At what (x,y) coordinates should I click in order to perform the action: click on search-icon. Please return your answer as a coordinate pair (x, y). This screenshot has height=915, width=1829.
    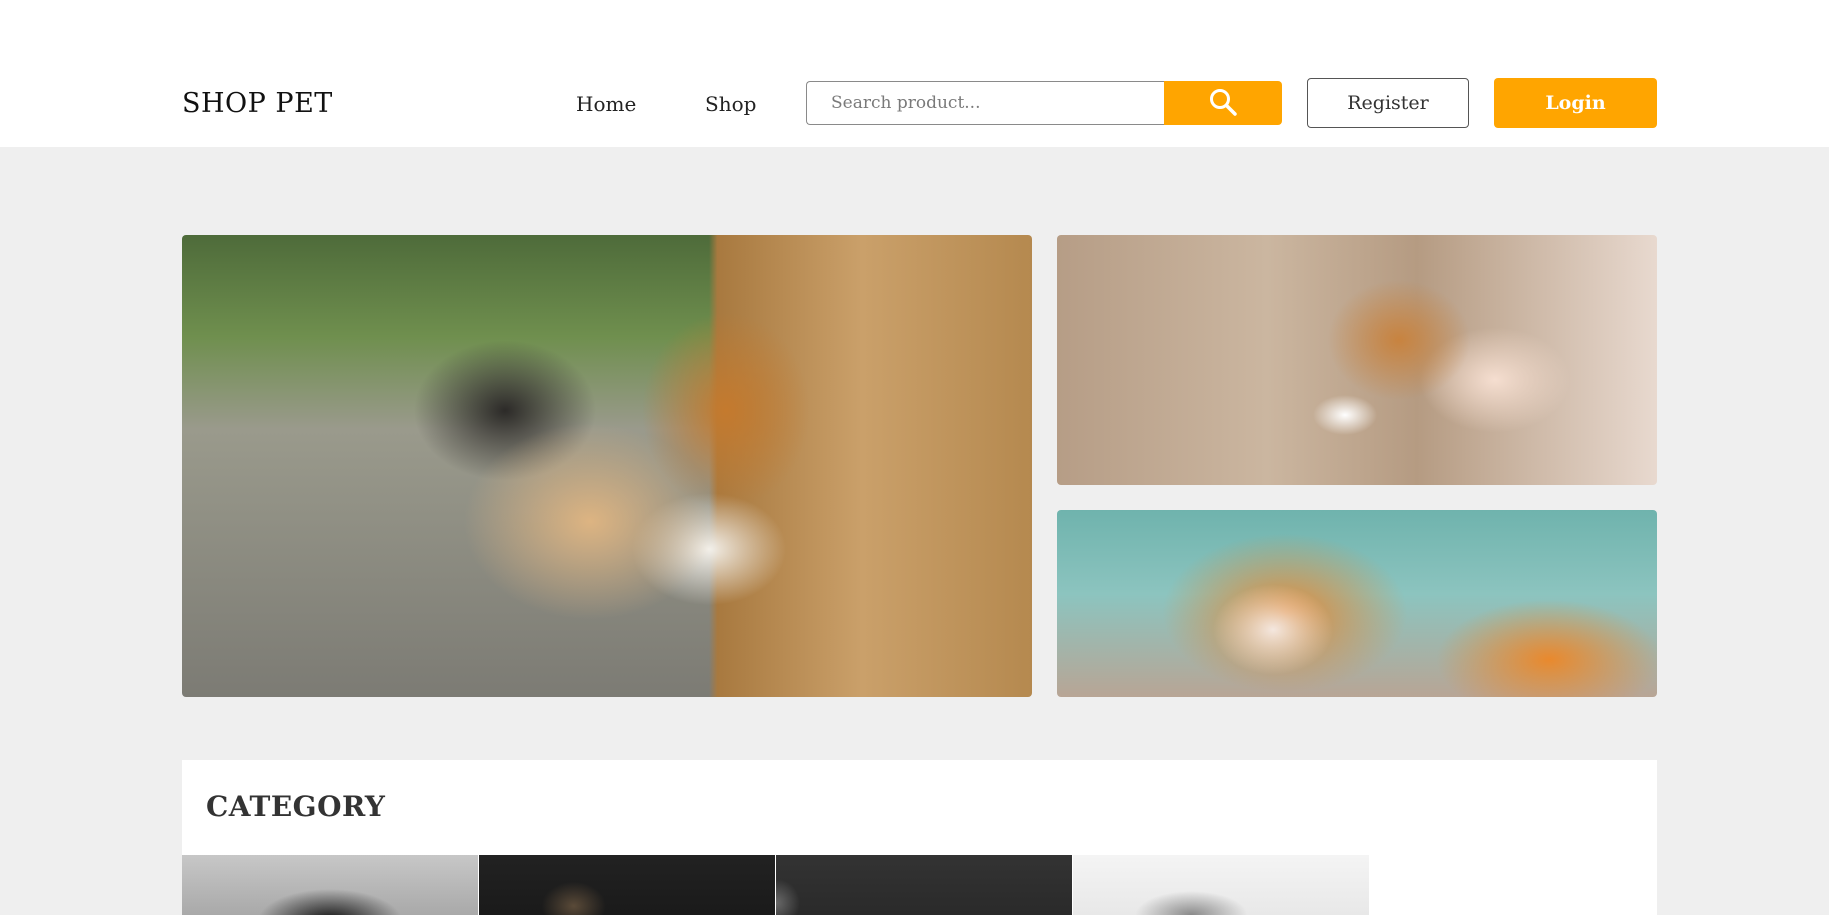
    Looking at the image, I should click on (1223, 103).